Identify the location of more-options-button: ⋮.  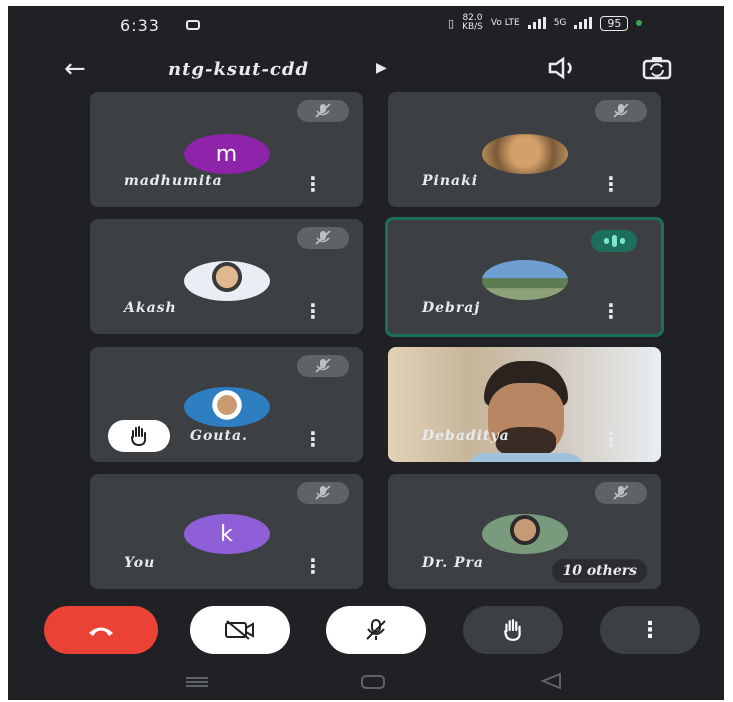
(650, 630).